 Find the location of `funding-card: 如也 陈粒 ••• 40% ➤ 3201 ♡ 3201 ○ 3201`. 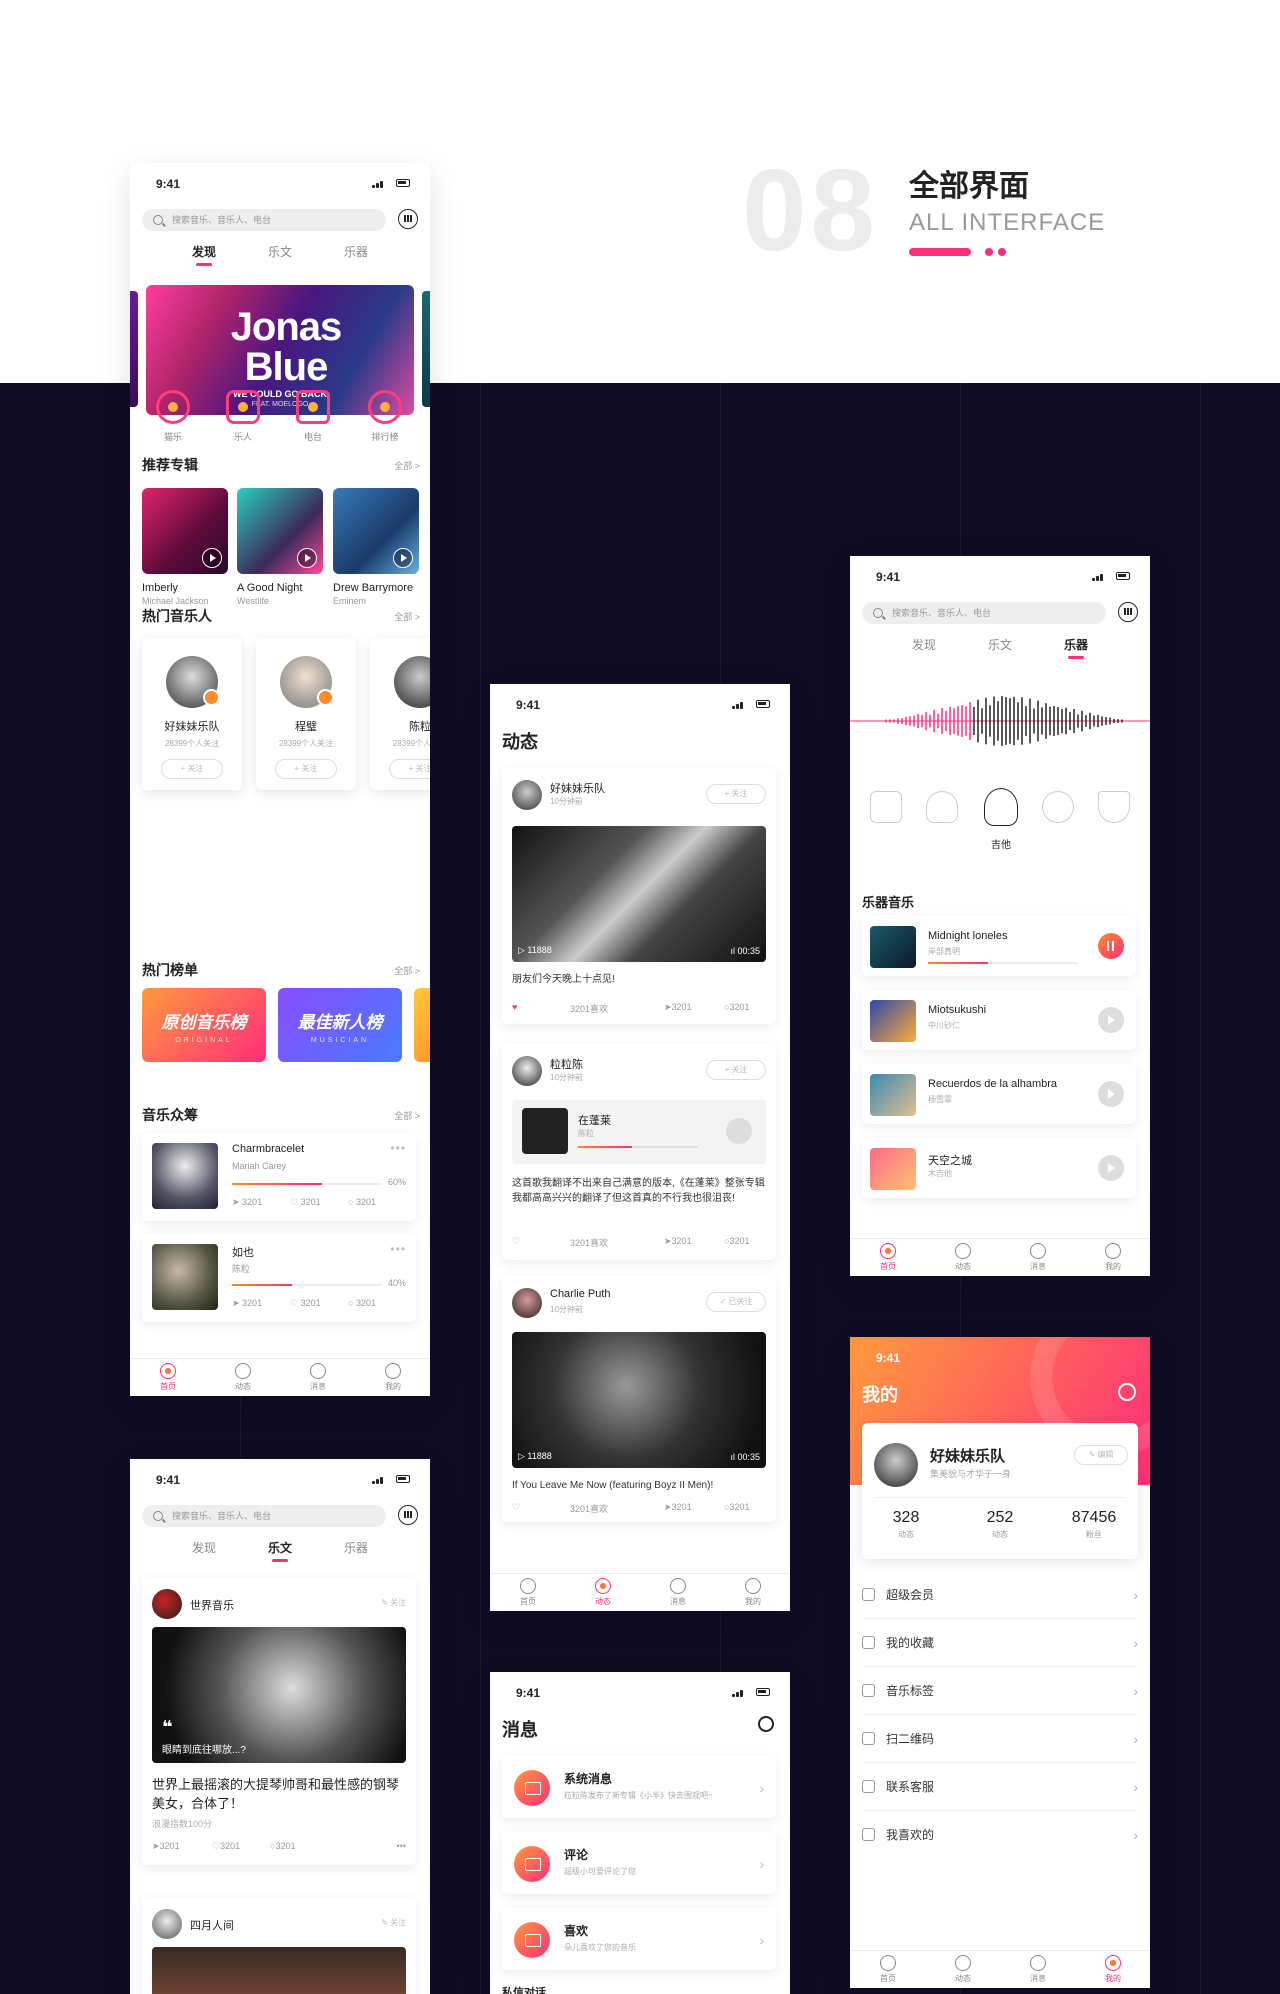

funding-card: 如也 陈粒 ••• 40% ➤ 3201 ♡ 3201 ○ 3201 is located at coordinates (279, 1278).